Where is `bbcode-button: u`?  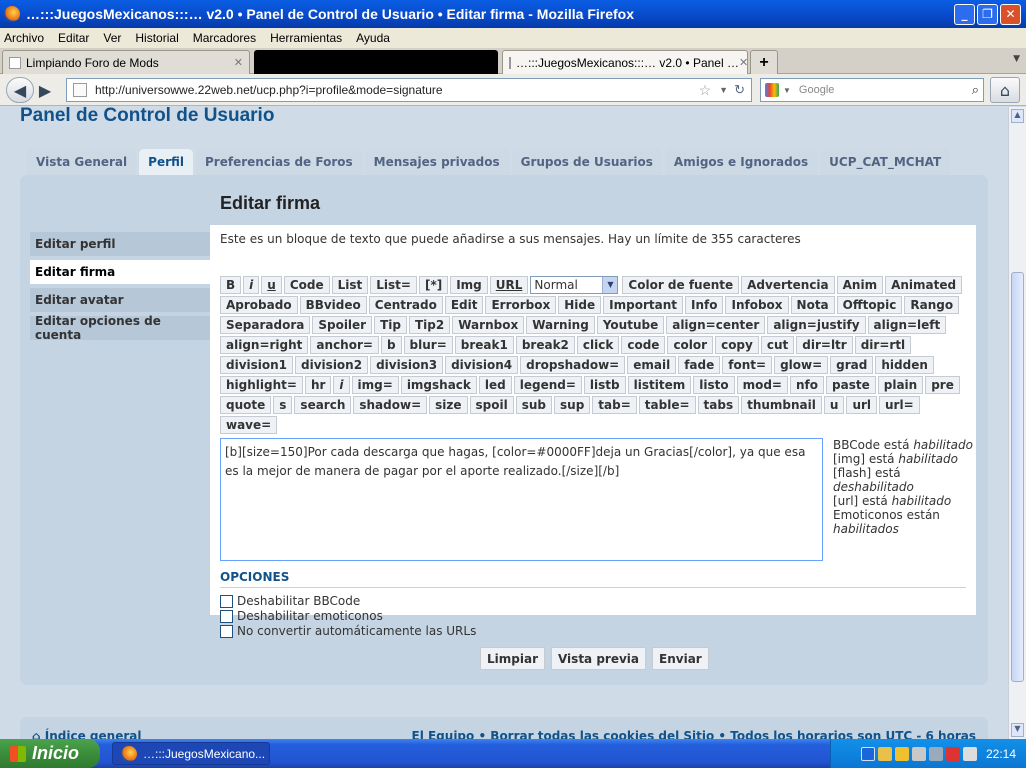 bbcode-button: u is located at coordinates (834, 405).